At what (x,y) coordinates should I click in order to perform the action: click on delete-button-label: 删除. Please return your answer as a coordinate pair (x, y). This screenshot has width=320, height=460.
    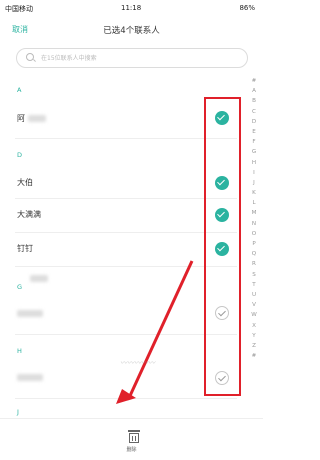
    Looking at the image, I should click on (131, 449).